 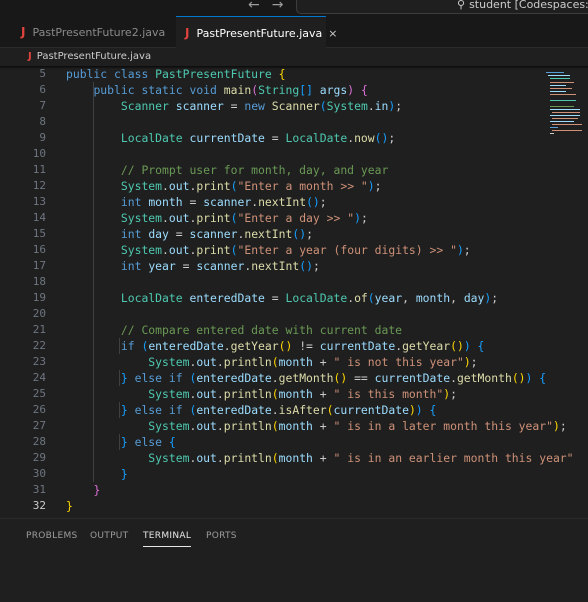 What do you see at coordinates (528, 5) in the screenshot?
I see `command-center-text: student [Codespaces: litera` at bounding box center [528, 5].